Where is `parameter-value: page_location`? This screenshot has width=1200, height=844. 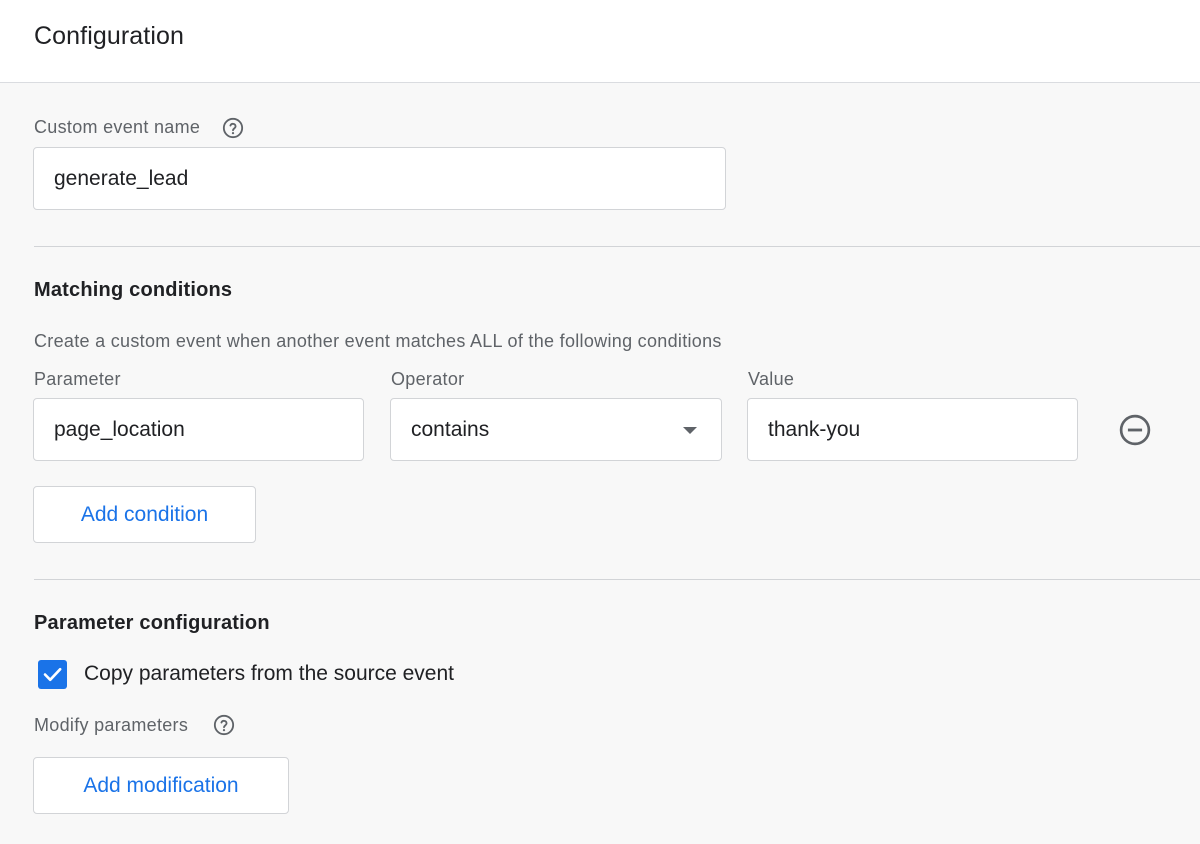 parameter-value: page_location is located at coordinates (119, 429).